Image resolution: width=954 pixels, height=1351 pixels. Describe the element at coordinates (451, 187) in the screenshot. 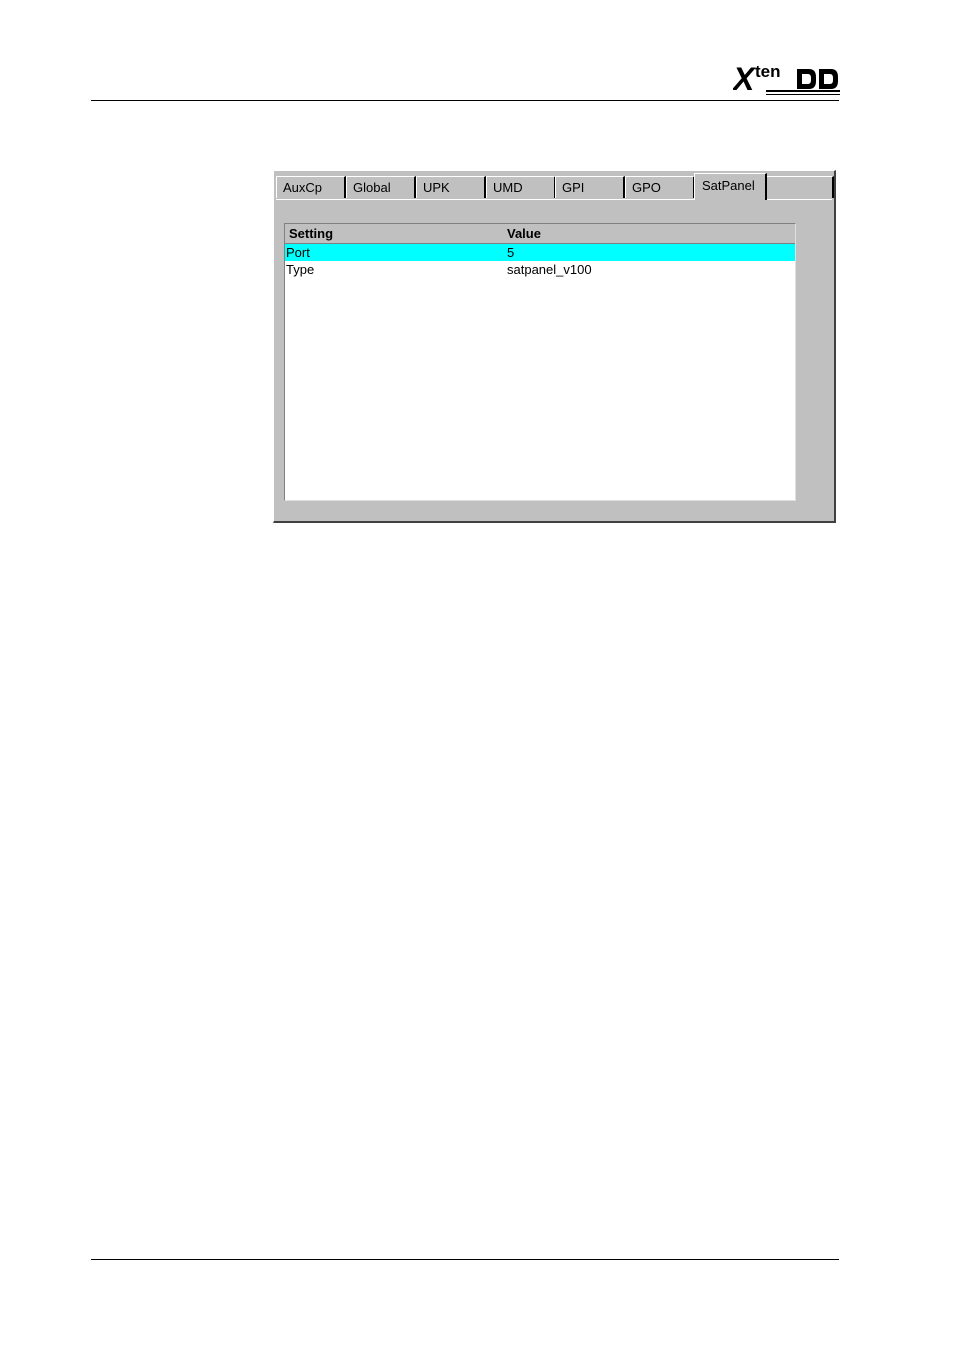

I see `tab-upk: UPK` at that location.